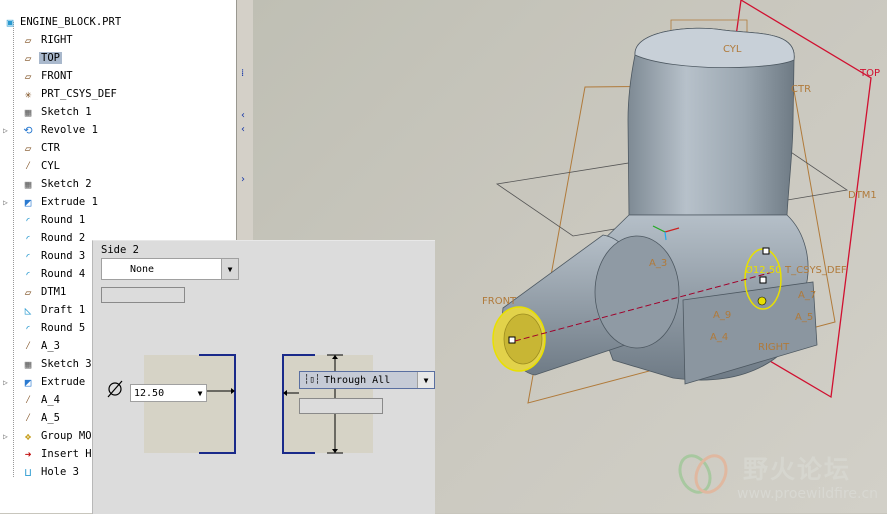  What do you see at coordinates (28, 94) in the screenshot?
I see `csys-icon: ✳` at bounding box center [28, 94].